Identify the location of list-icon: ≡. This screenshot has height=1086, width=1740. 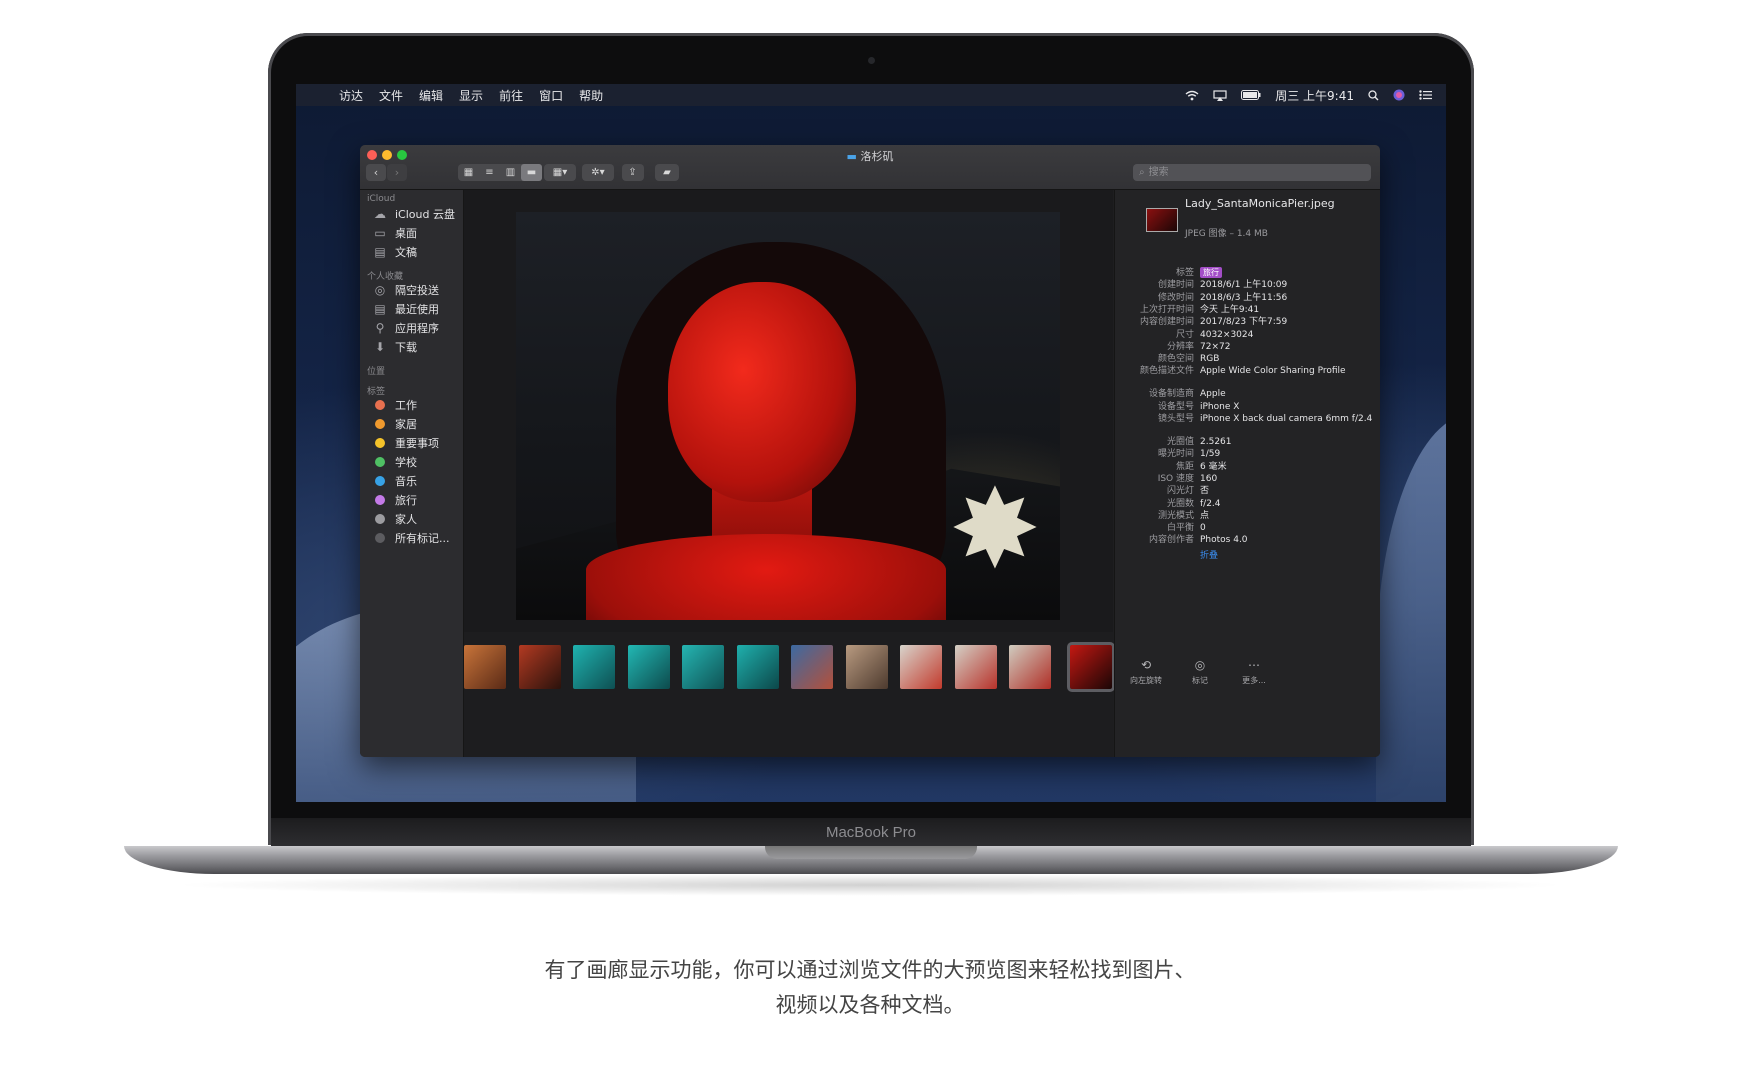
(489, 172).